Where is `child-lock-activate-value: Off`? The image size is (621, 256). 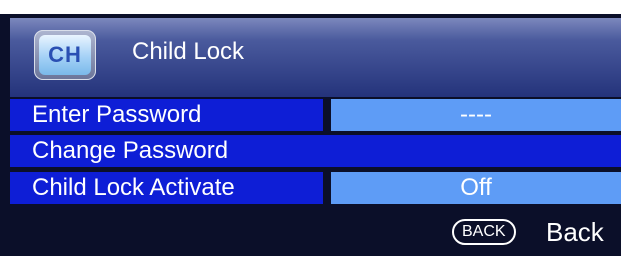 child-lock-activate-value: Off is located at coordinates (476, 188).